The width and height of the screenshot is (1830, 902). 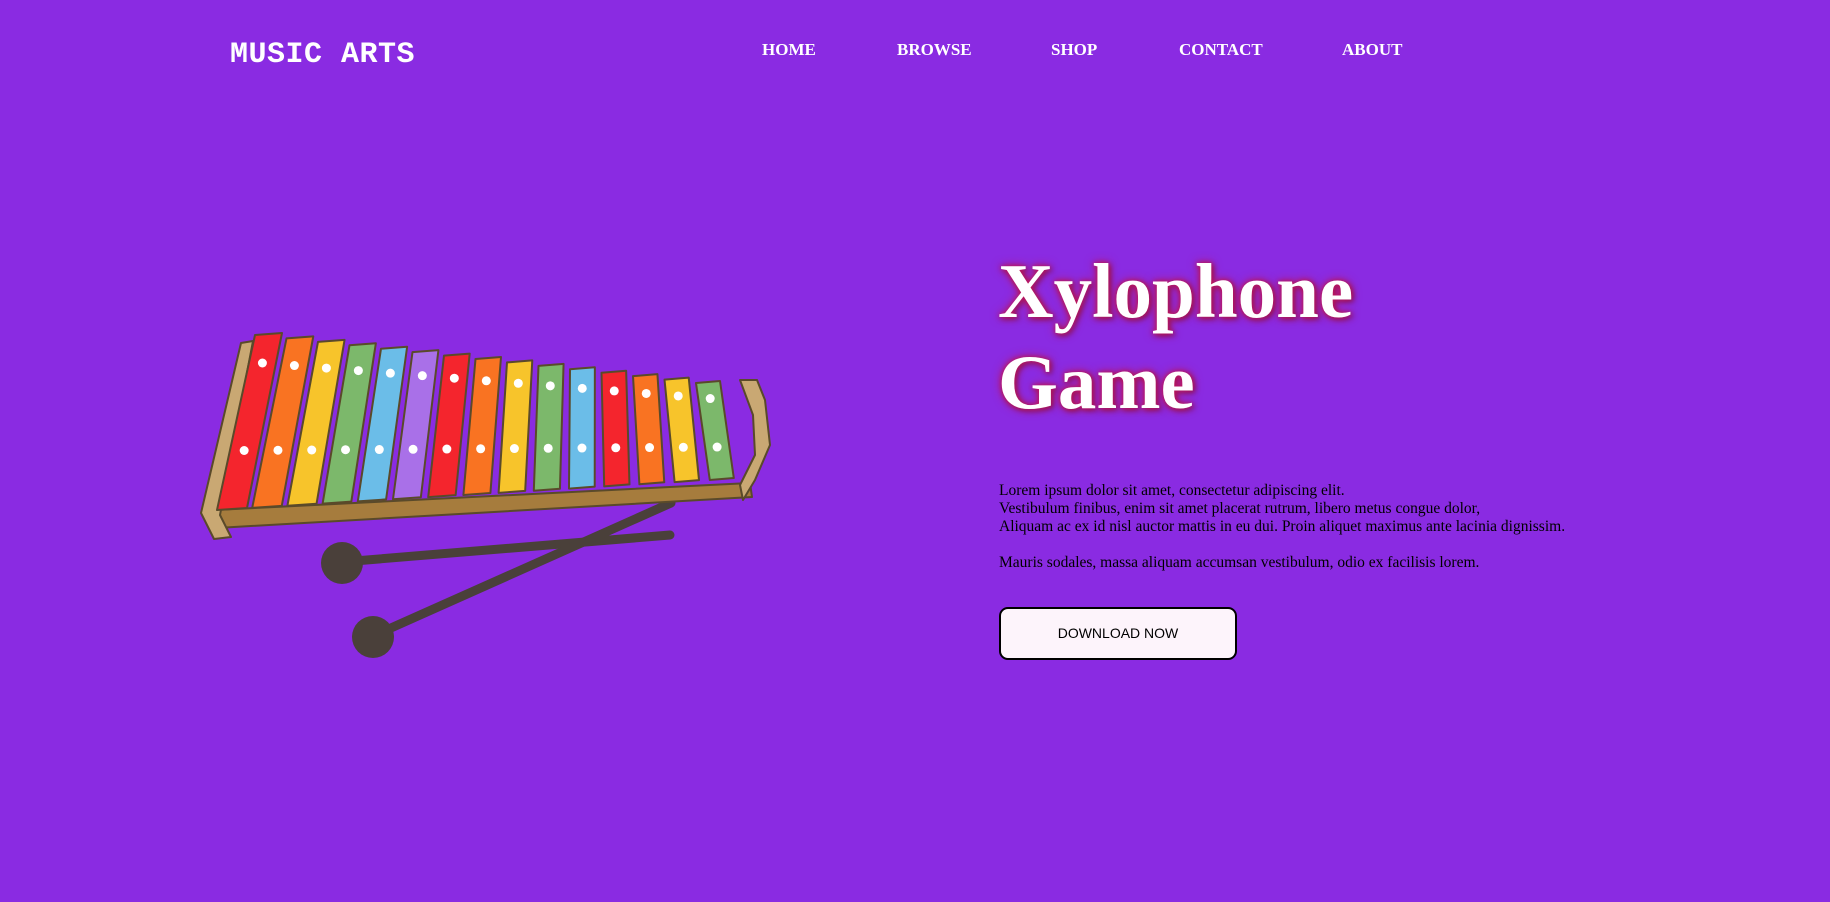 I want to click on xylophone-bars, so click(x=475, y=421).